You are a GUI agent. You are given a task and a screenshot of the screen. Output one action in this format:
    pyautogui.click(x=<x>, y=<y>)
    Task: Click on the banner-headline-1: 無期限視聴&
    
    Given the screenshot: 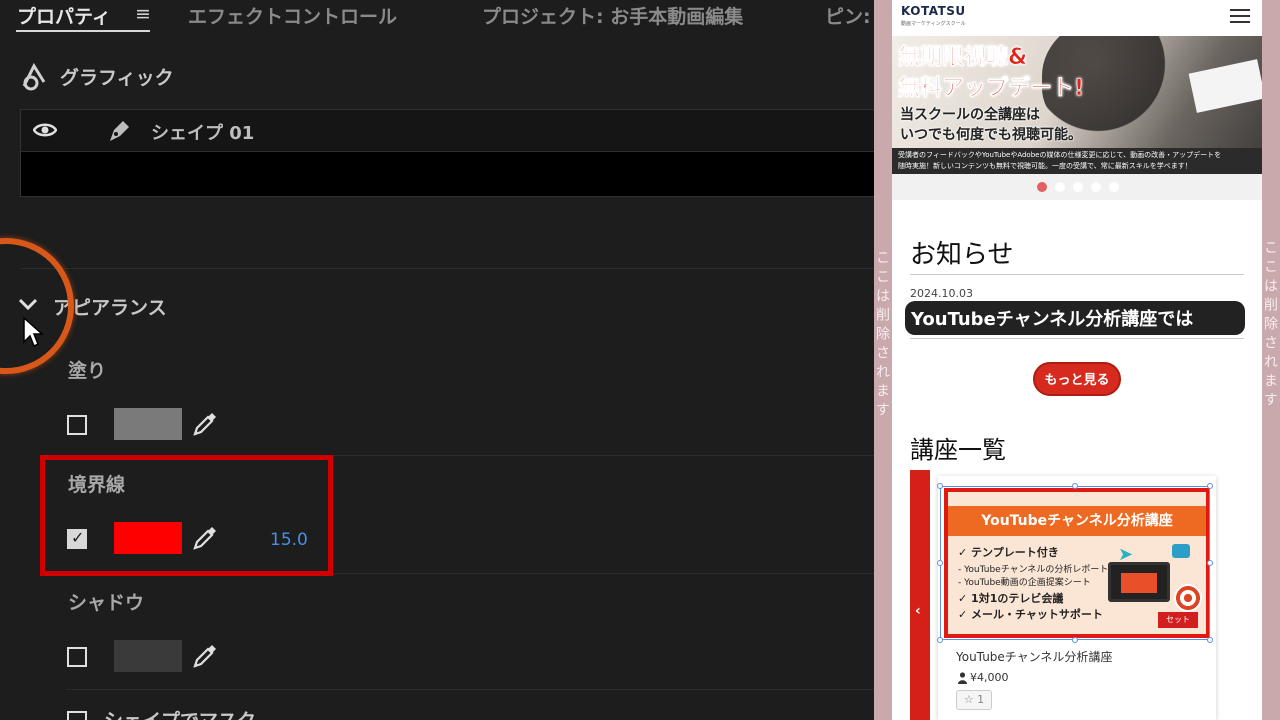 What is the action you would take?
    pyautogui.click(x=963, y=58)
    